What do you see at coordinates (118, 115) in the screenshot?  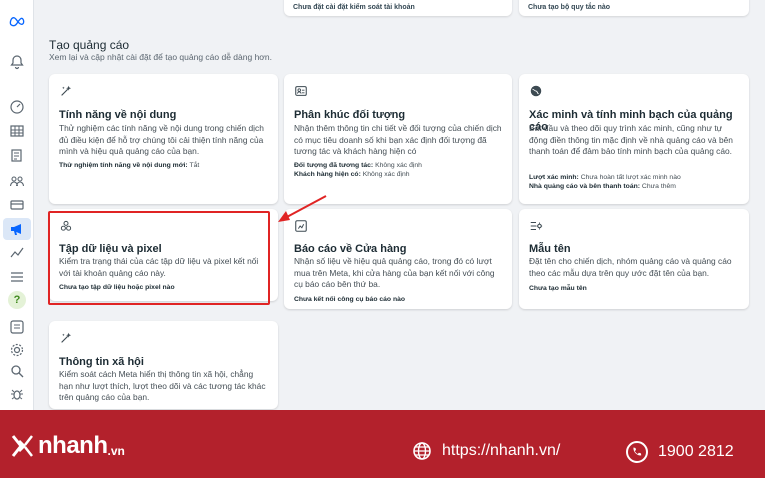 I see `card-title: Tính năng về nội dung` at bounding box center [118, 115].